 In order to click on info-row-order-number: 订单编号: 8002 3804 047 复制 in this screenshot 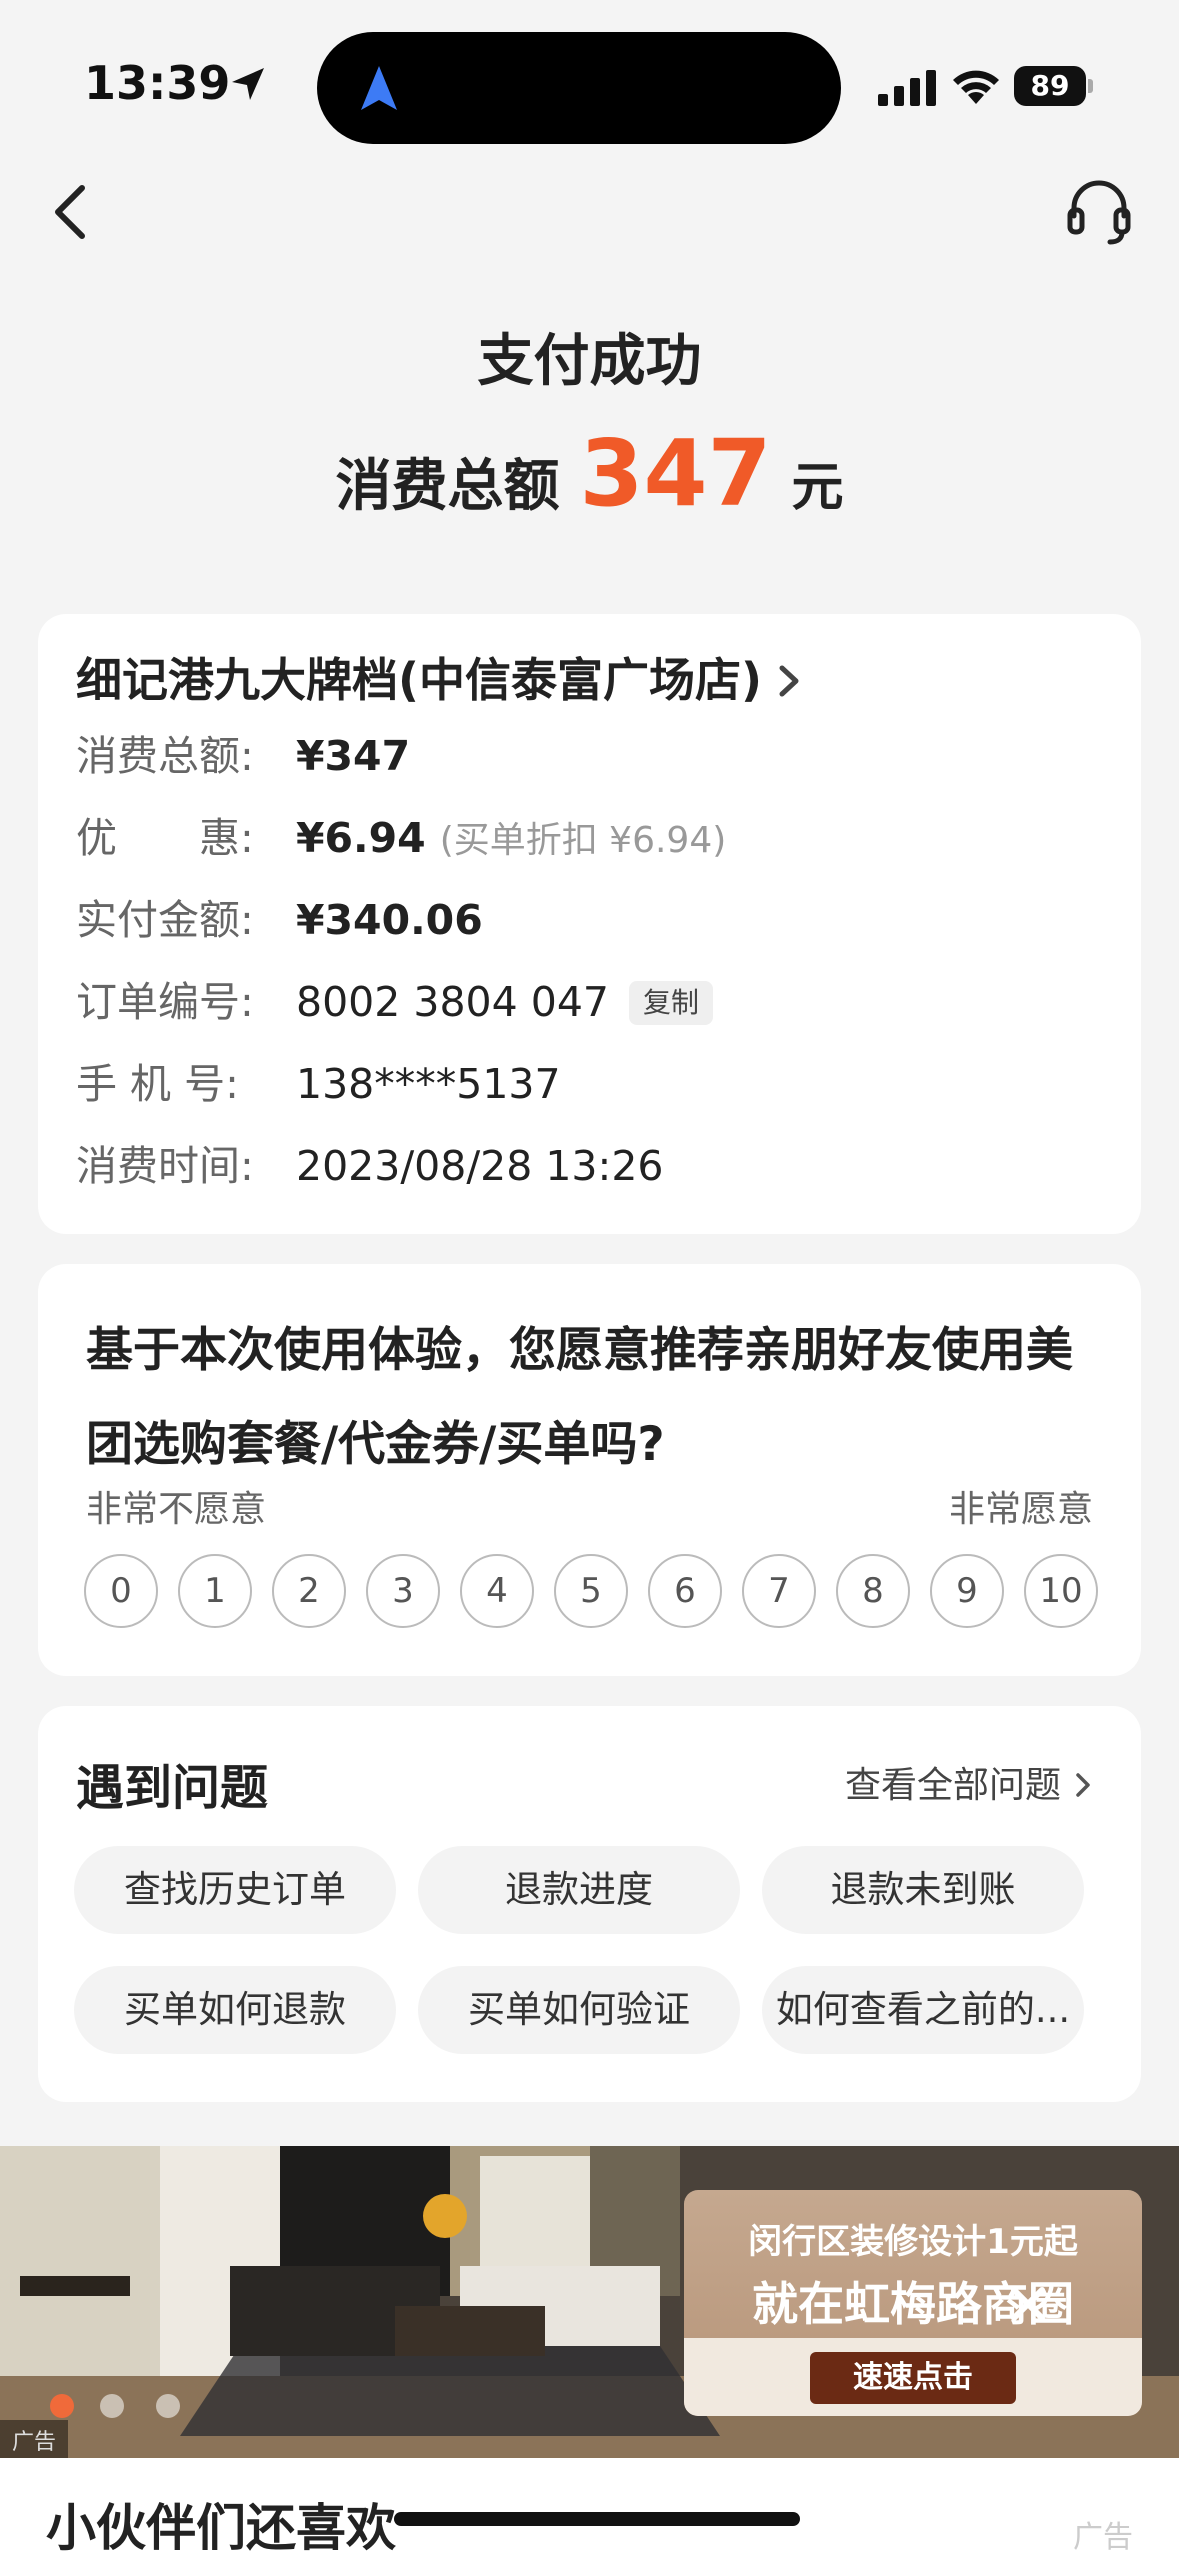, I will do `click(395, 1002)`.